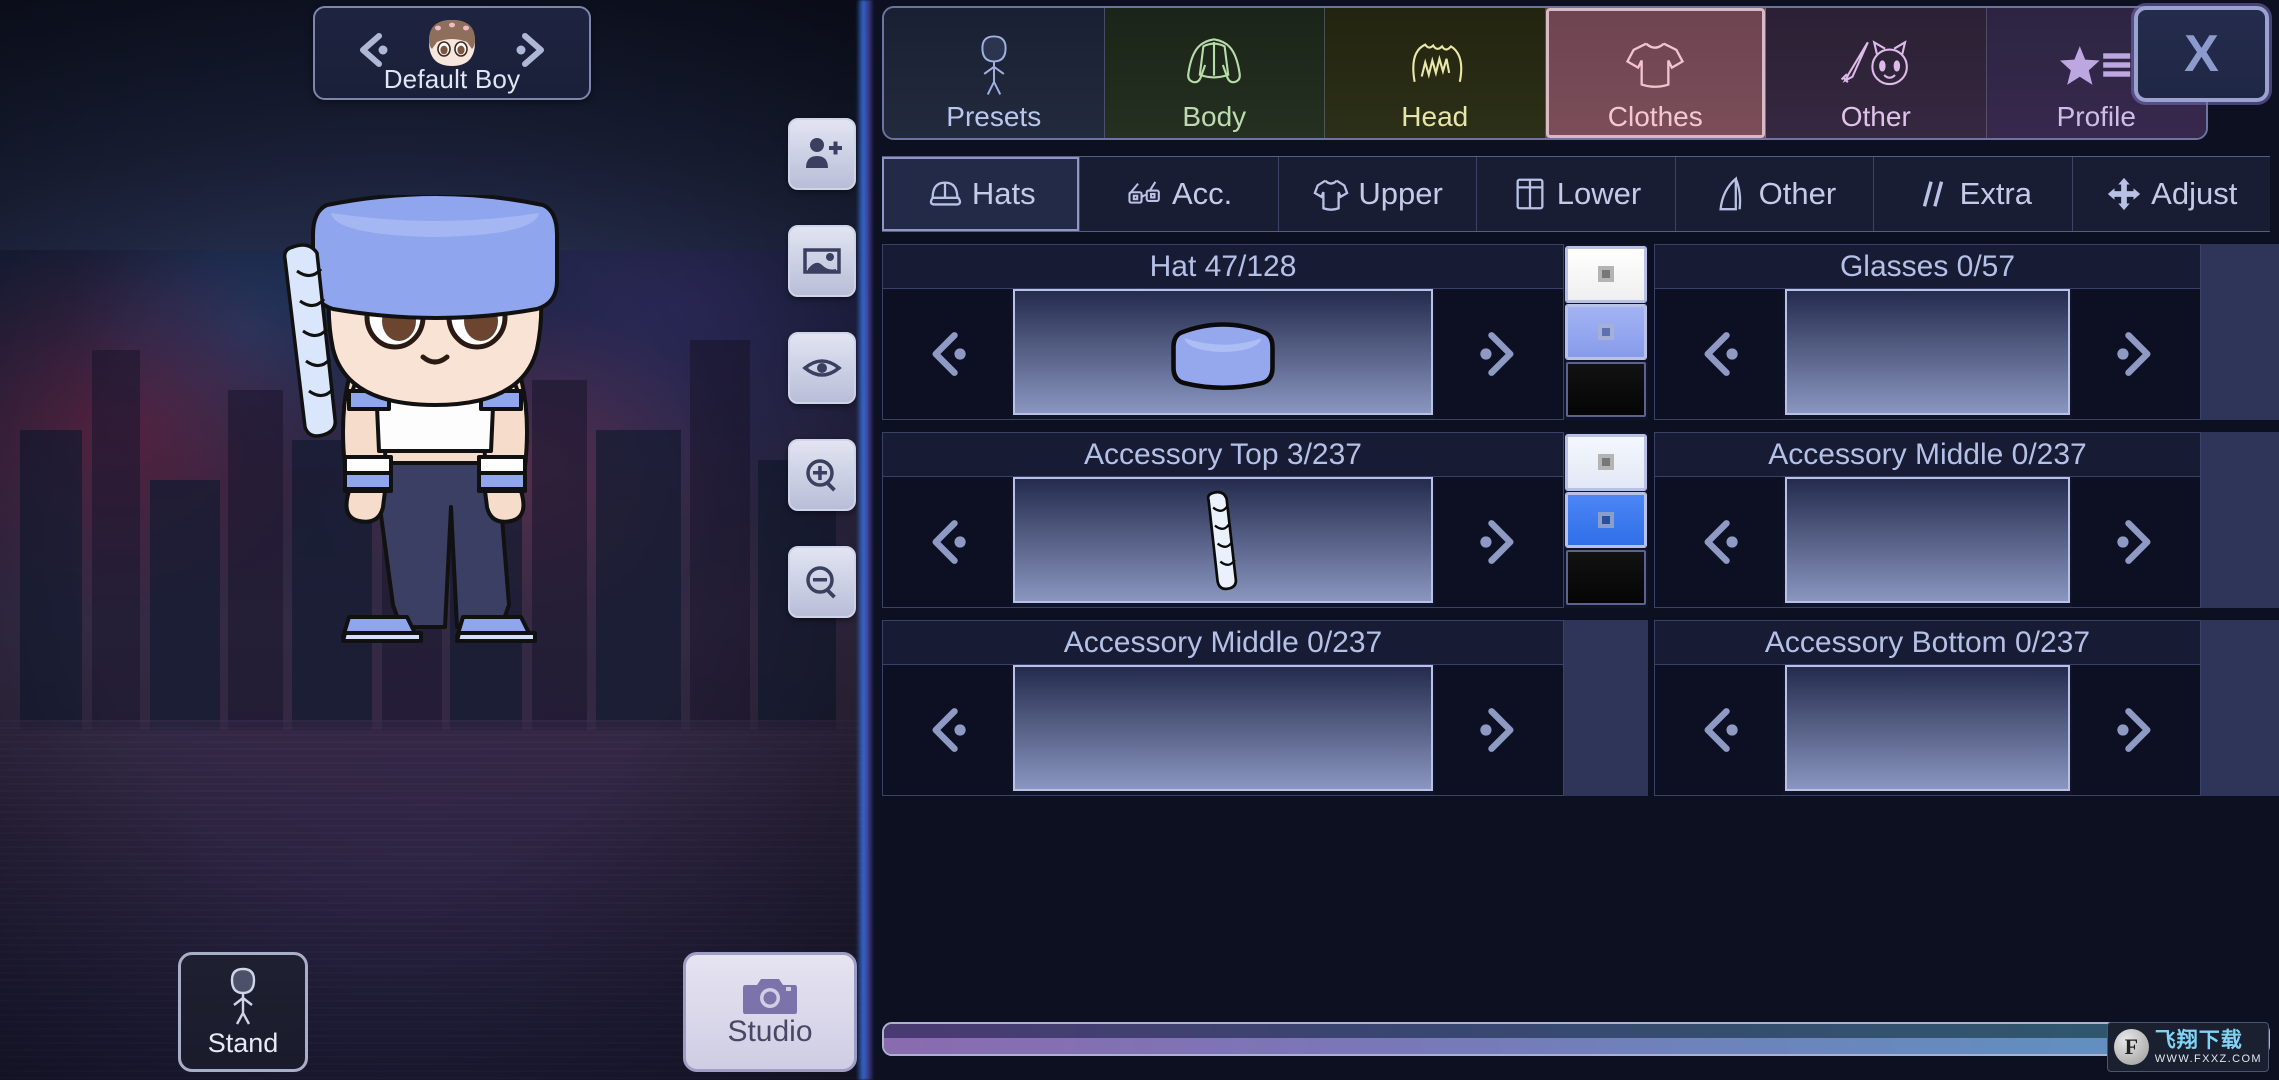 This screenshot has width=2279, height=1080. I want to click on slot-accessory-middle-1: Accessory Middle 0/237, so click(1927, 520).